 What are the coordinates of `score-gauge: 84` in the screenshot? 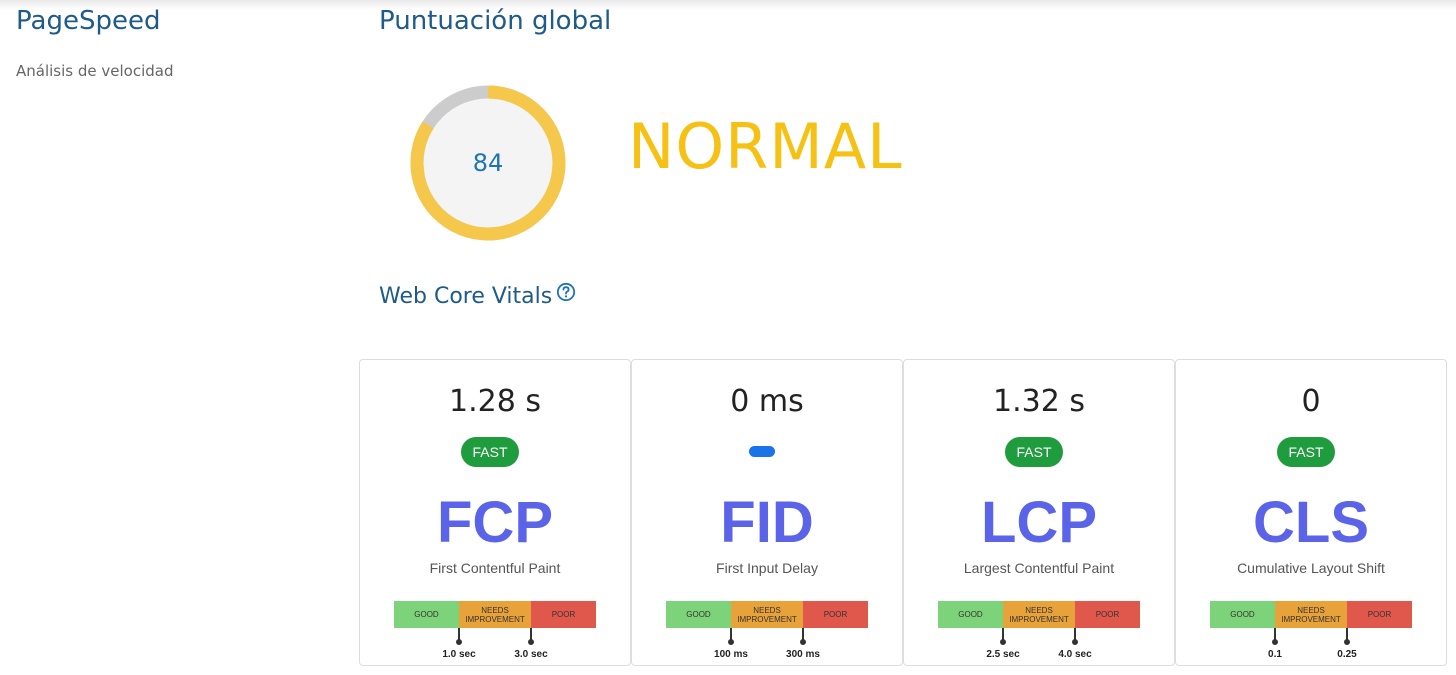 It's located at (488, 163).